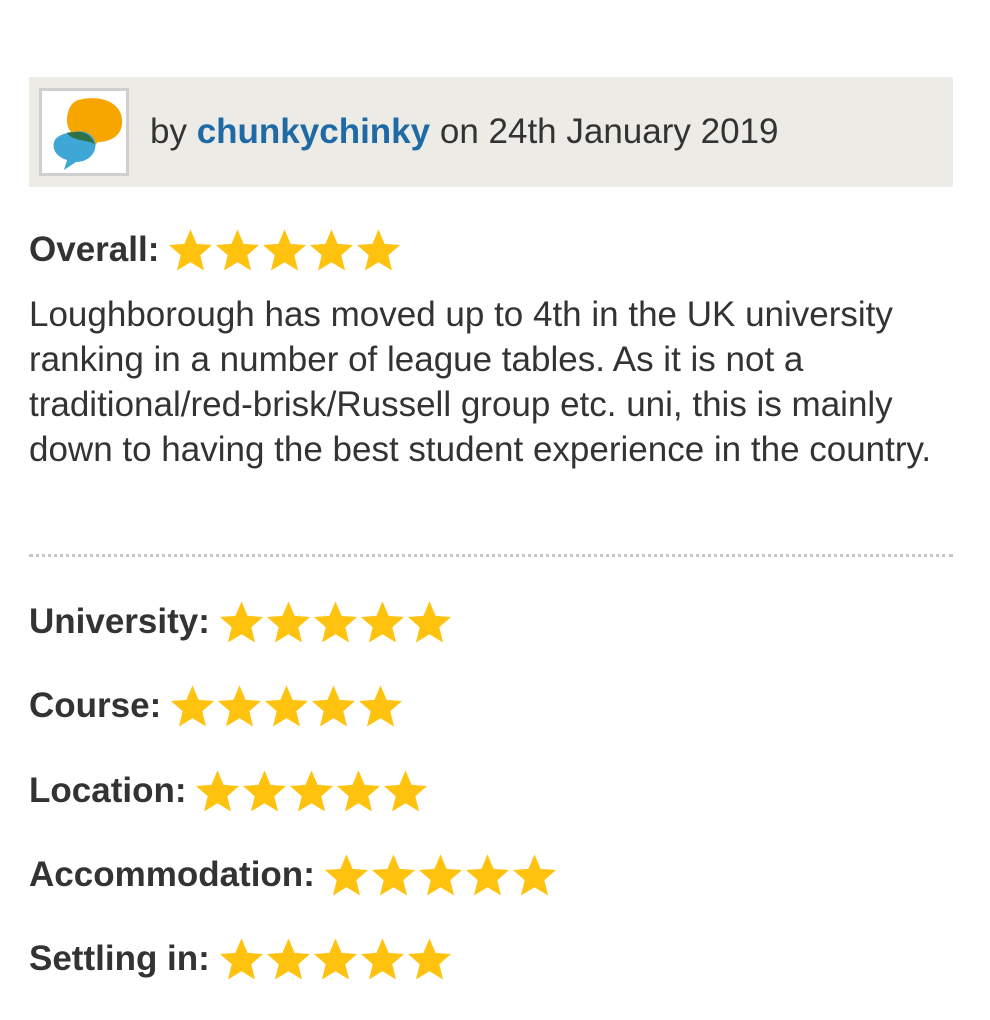  I want to click on overall-stars, so click(284, 250).